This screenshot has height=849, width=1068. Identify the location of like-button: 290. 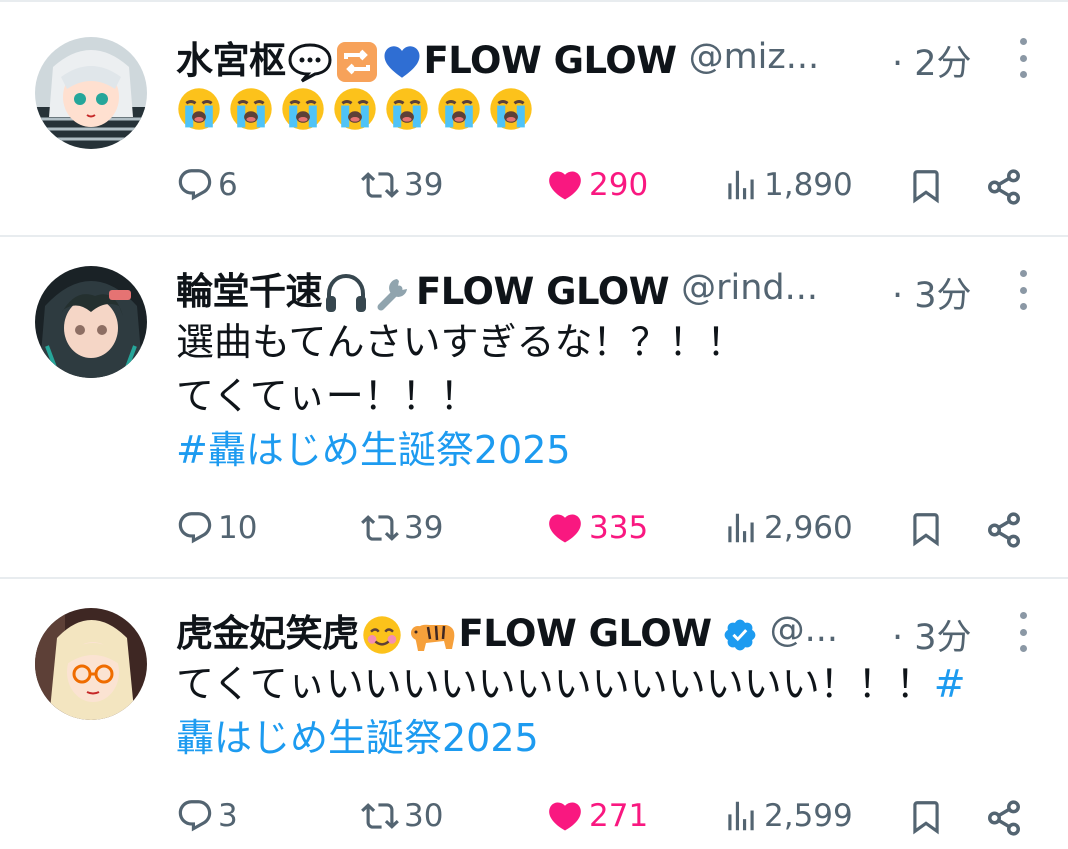
(596, 185).